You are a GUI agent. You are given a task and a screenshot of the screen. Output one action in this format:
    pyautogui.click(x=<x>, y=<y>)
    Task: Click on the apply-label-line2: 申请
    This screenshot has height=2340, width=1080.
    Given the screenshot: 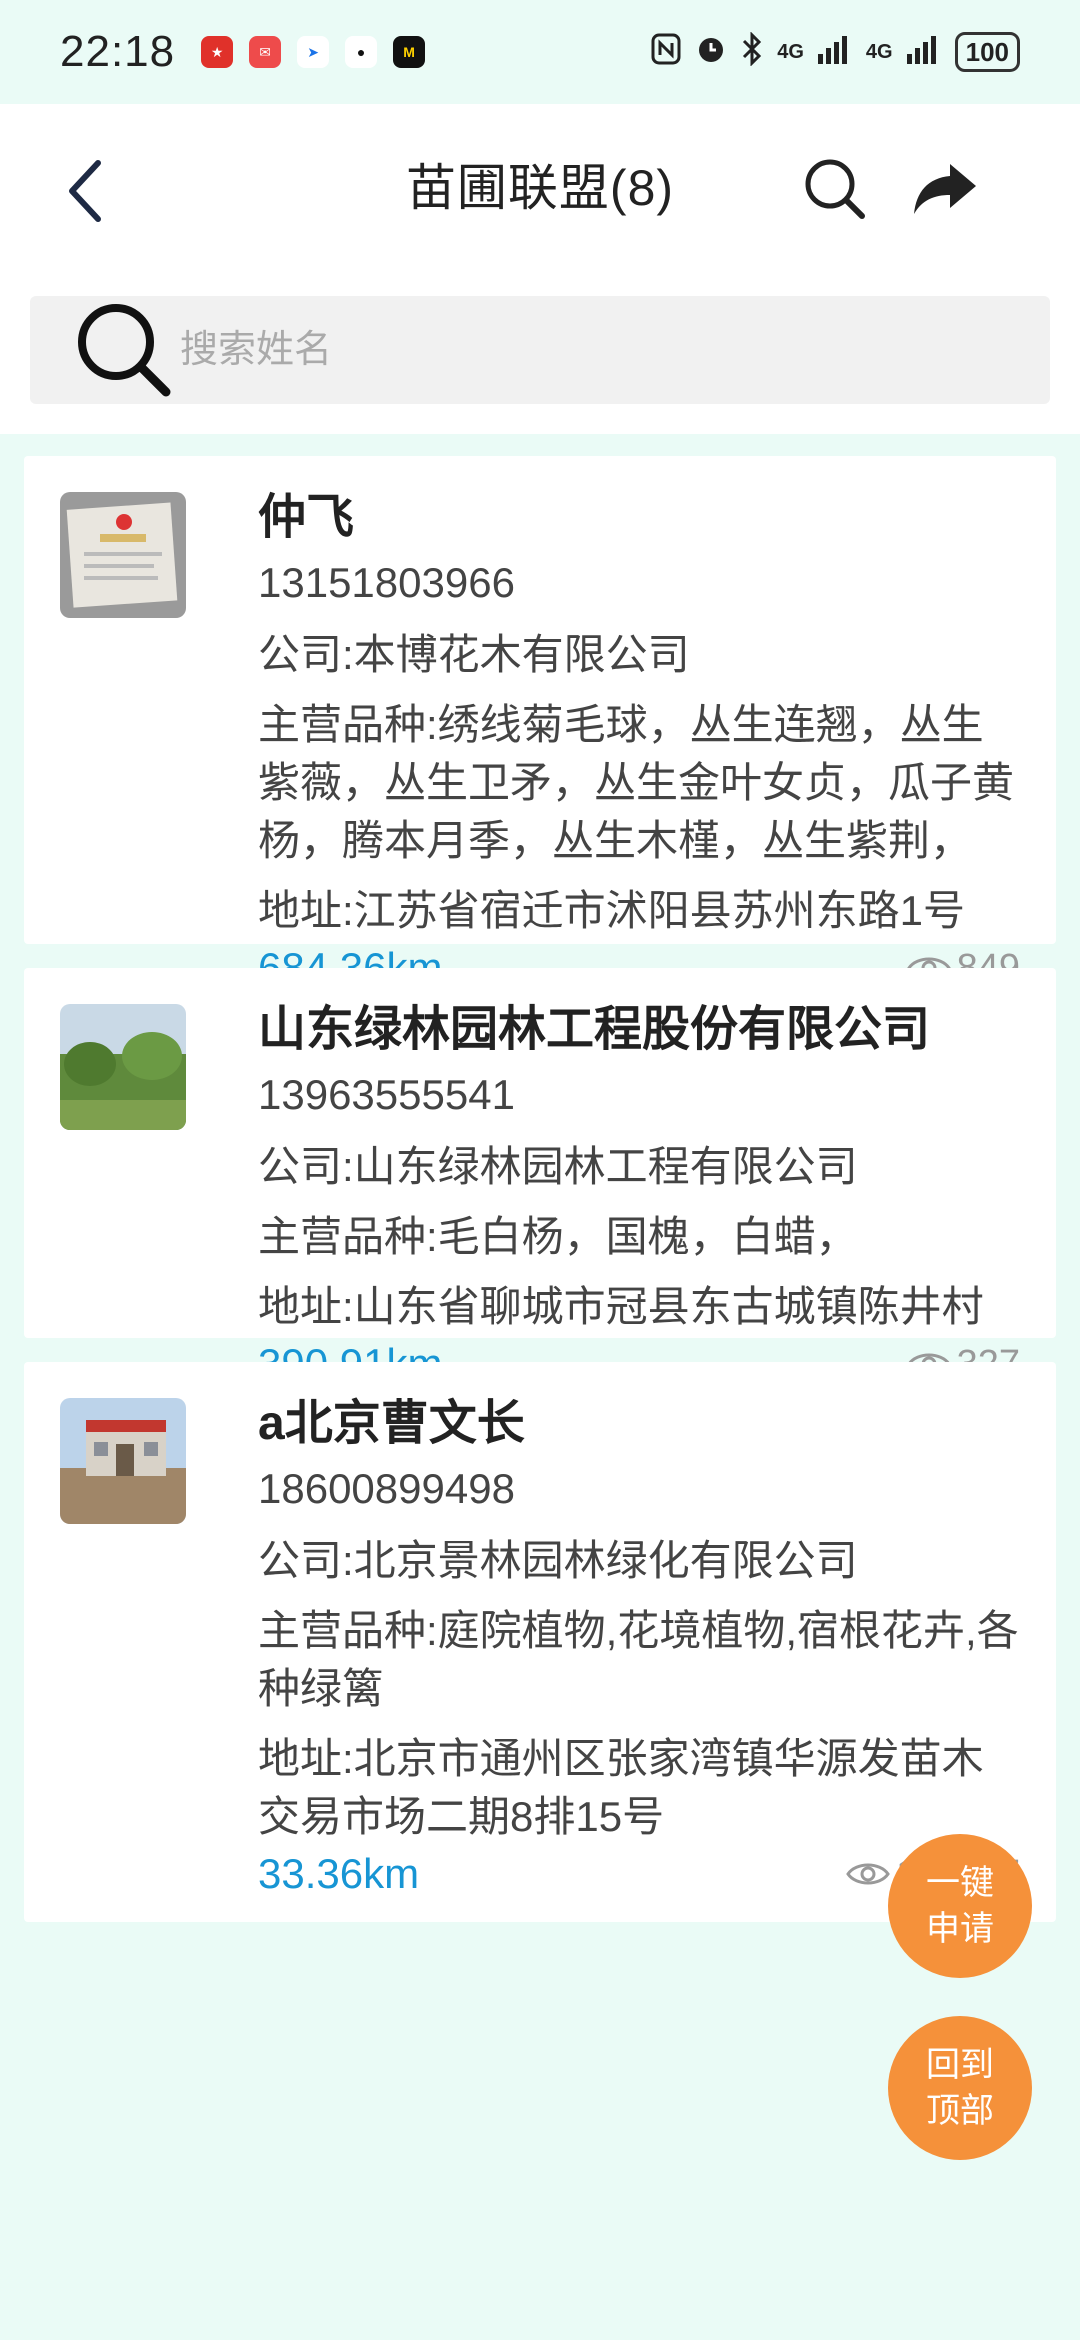 What is the action you would take?
    pyautogui.click(x=960, y=1929)
    